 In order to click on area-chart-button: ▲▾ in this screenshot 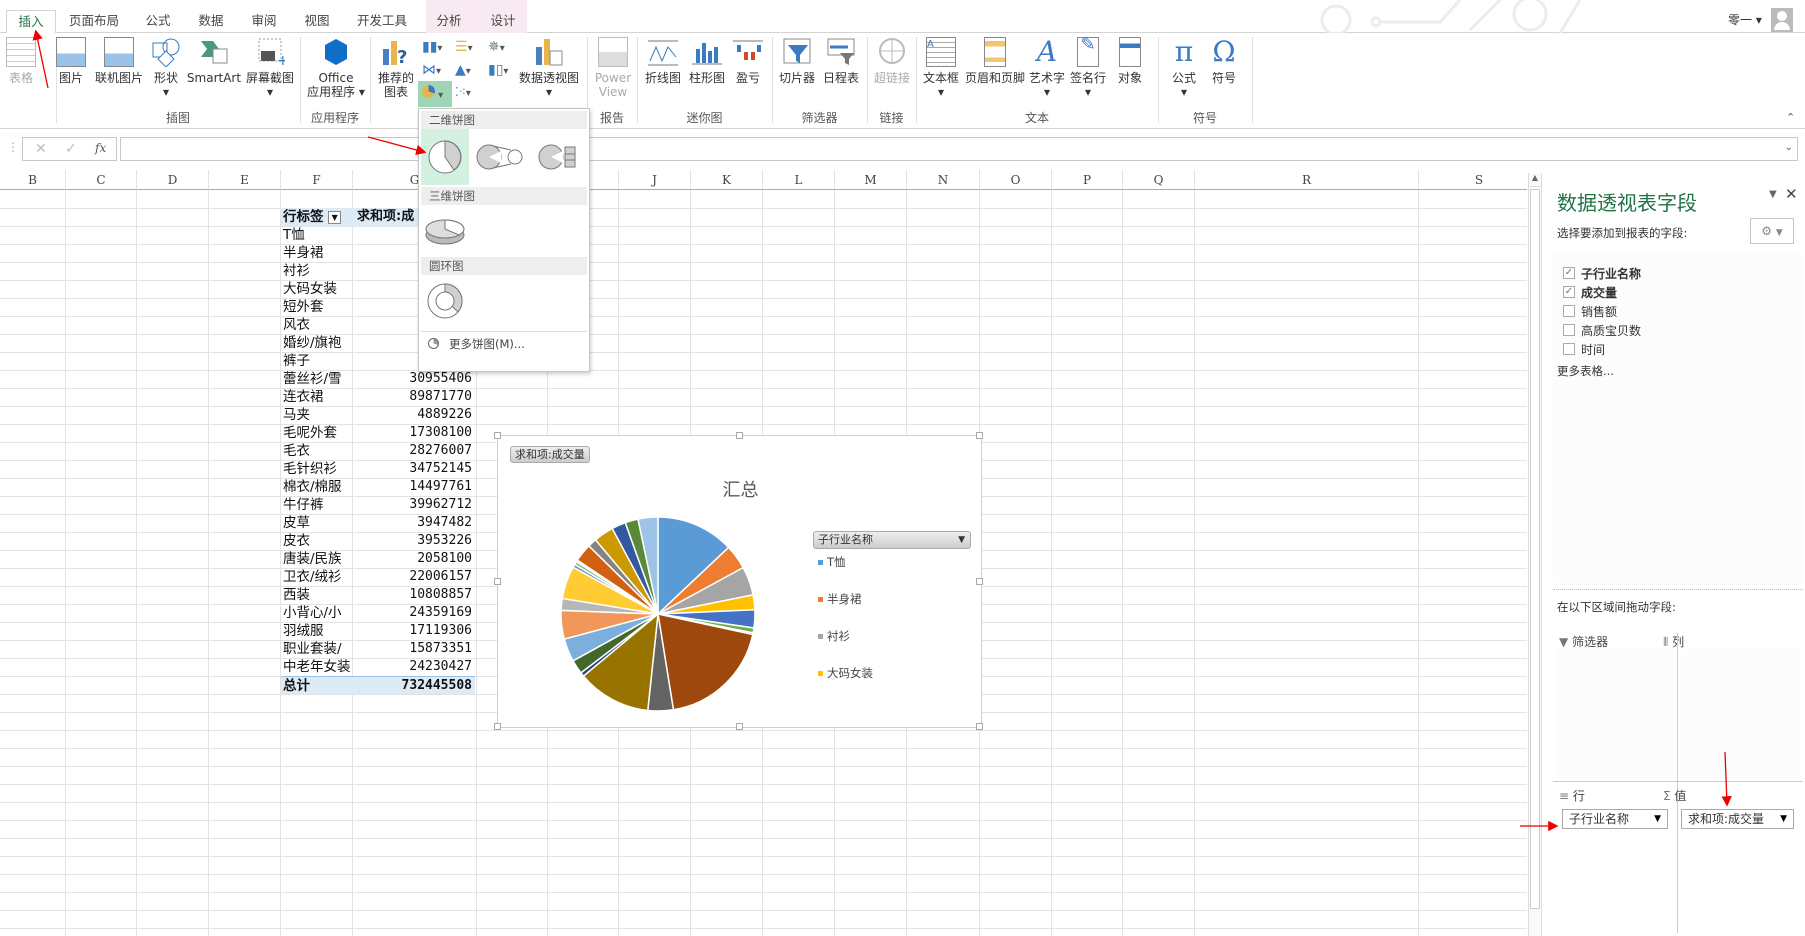, I will do `click(463, 70)`.